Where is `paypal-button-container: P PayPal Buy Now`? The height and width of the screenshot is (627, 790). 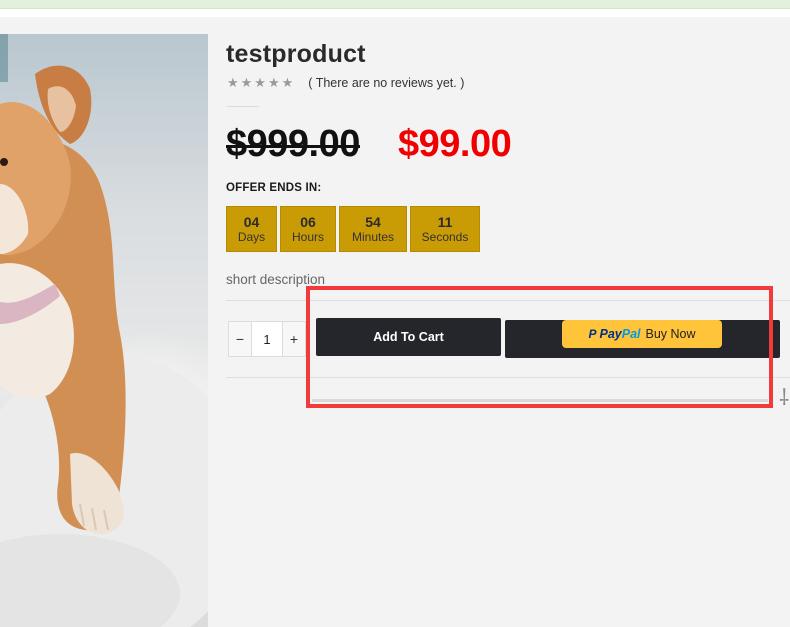 paypal-button-container: P PayPal Buy Now is located at coordinates (642, 339).